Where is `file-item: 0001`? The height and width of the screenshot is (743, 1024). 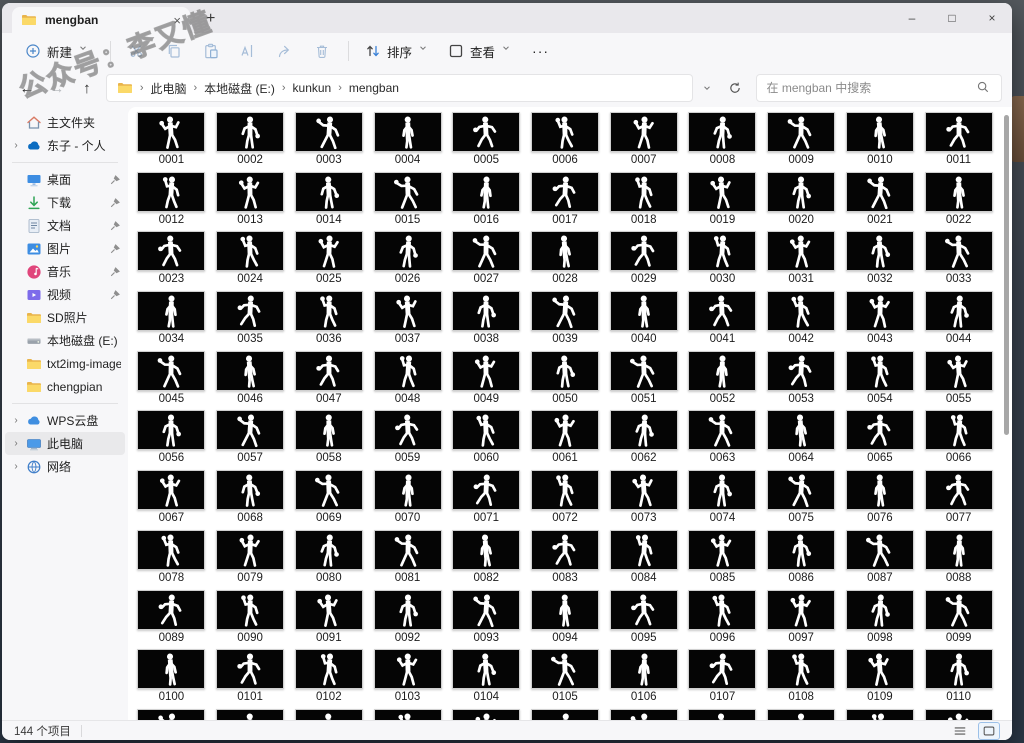 file-item: 0001 is located at coordinates (171, 142).